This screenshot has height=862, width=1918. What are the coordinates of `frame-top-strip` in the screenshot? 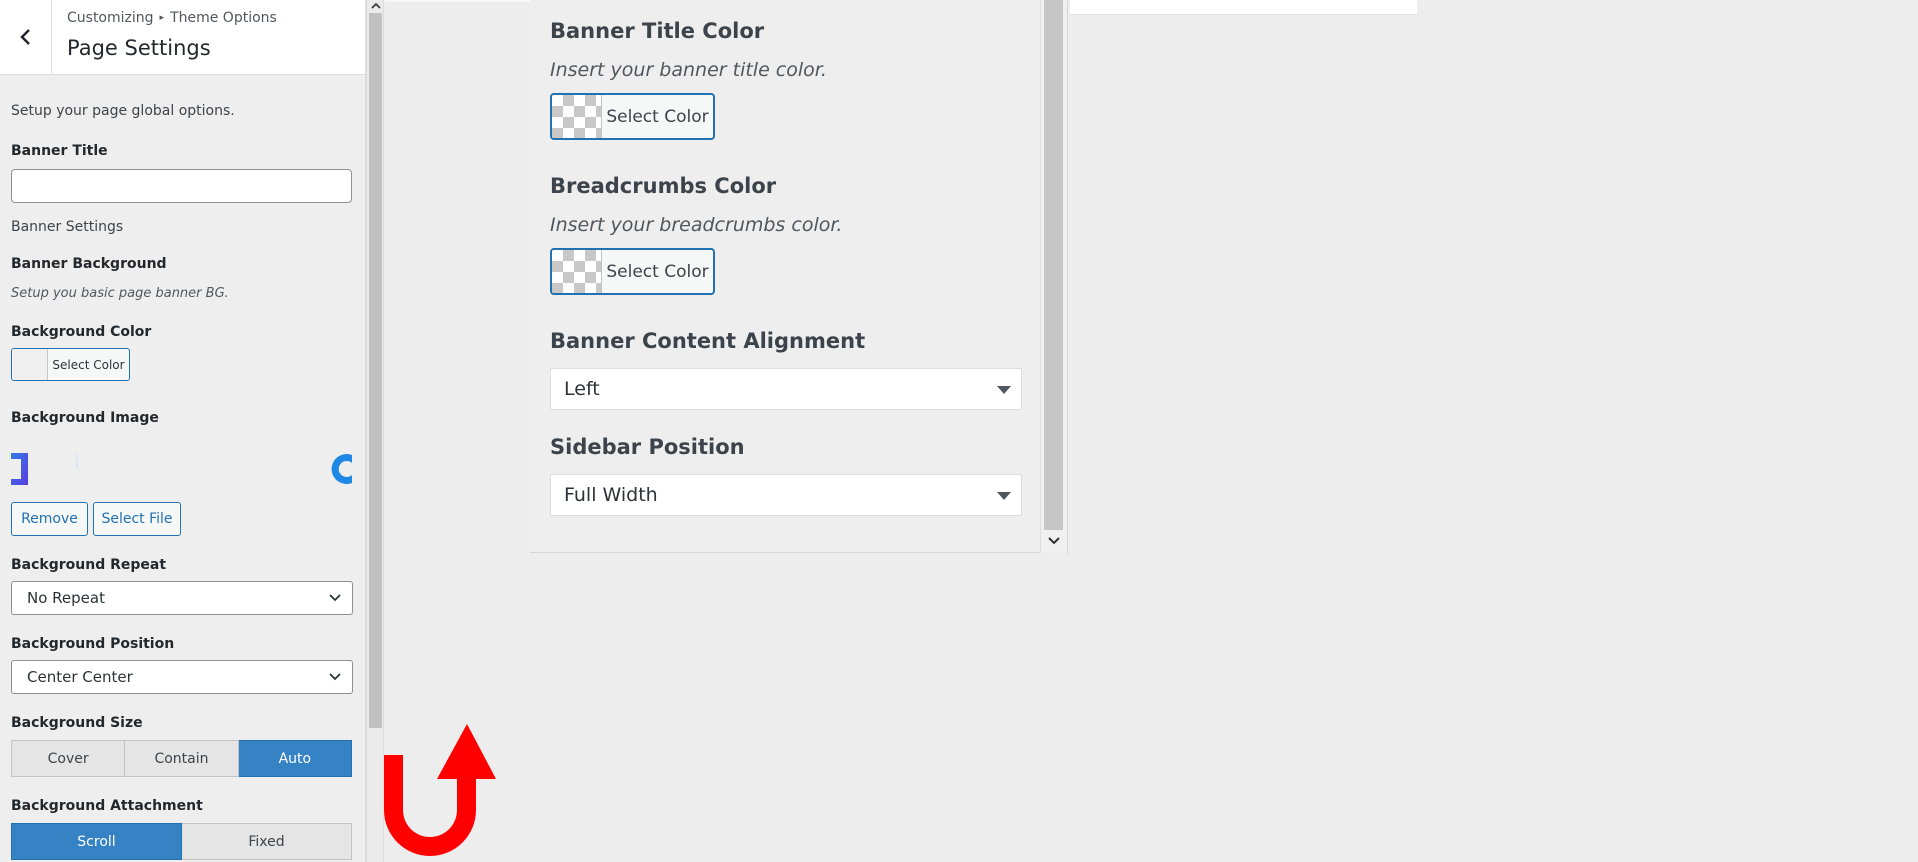 It's located at (1243, 7).